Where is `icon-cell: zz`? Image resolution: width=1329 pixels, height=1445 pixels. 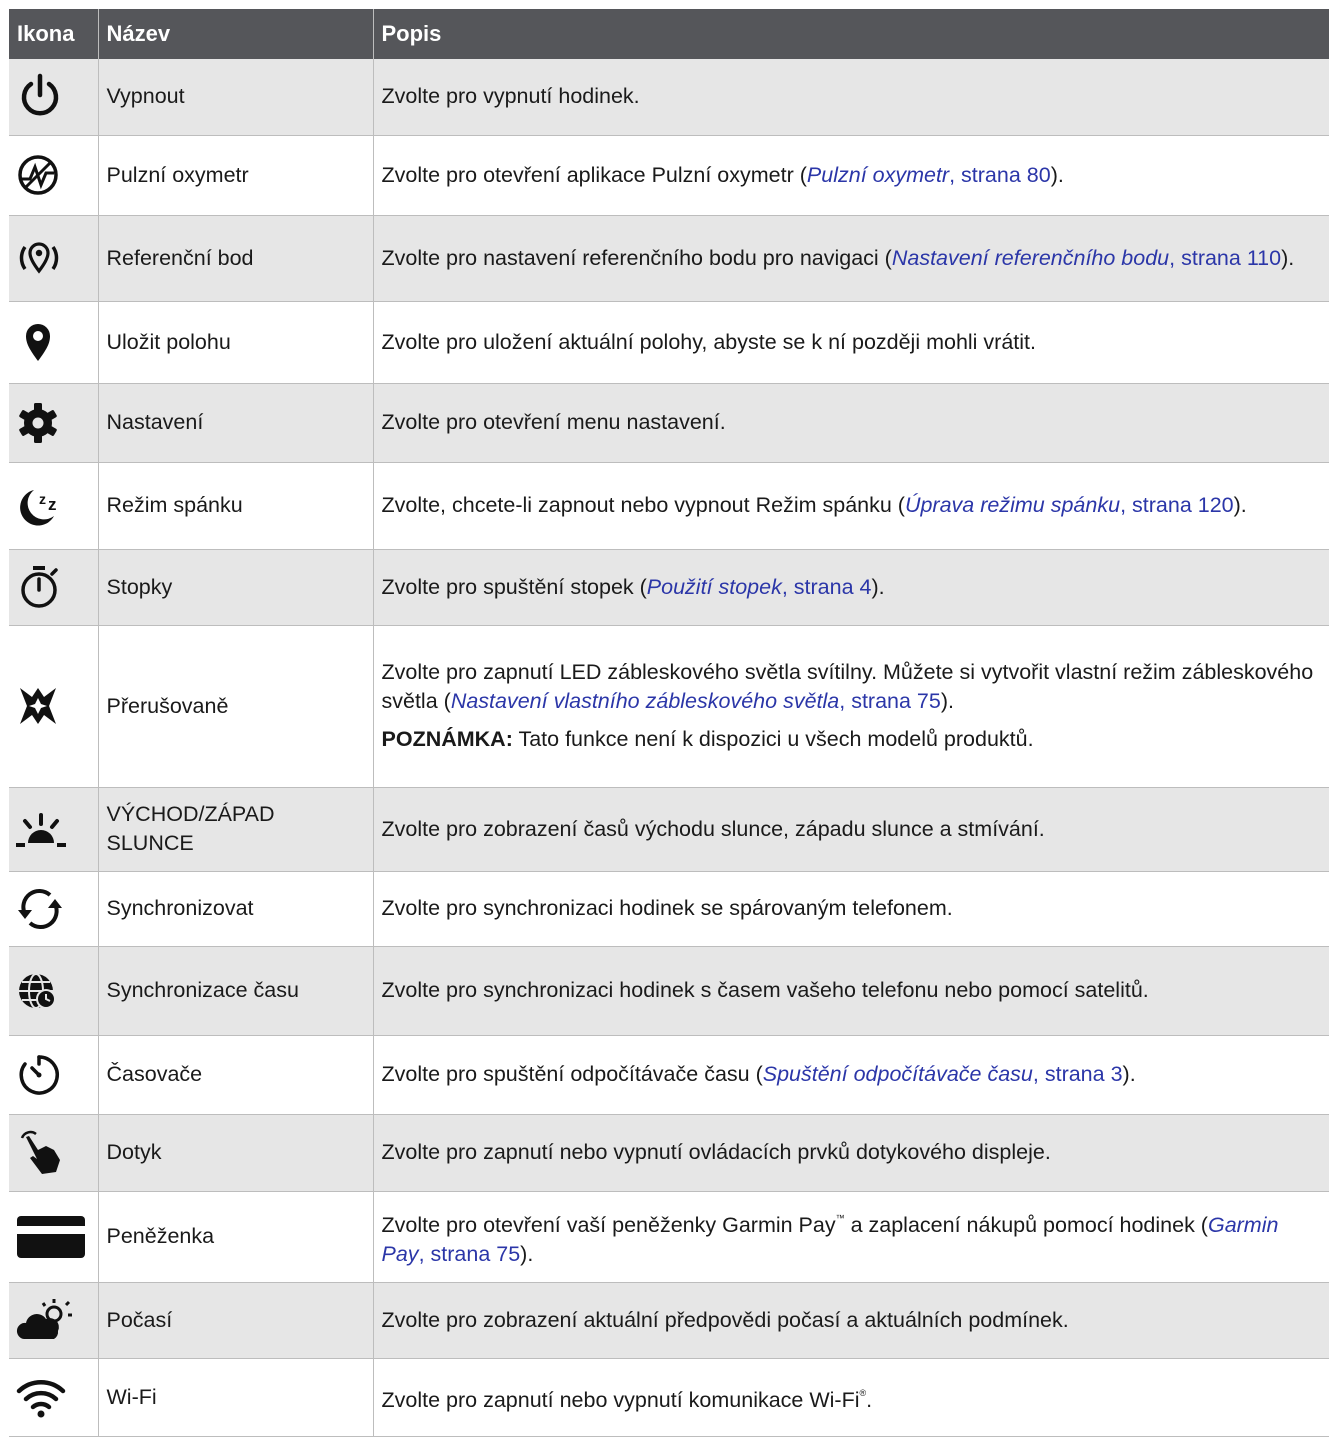
icon-cell: zz is located at coordinates (54, 506).